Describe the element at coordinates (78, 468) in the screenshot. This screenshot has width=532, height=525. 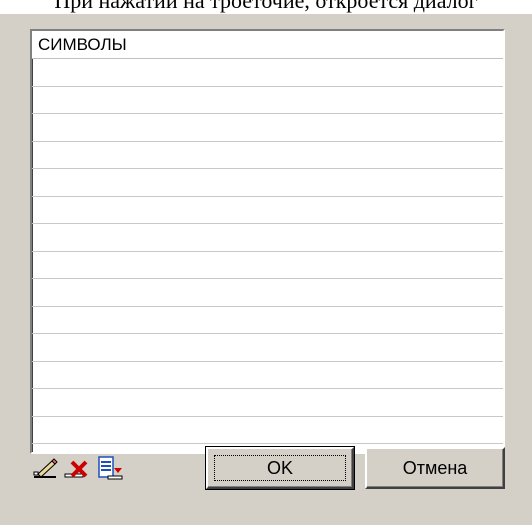
I see `delete-icon` at that location.